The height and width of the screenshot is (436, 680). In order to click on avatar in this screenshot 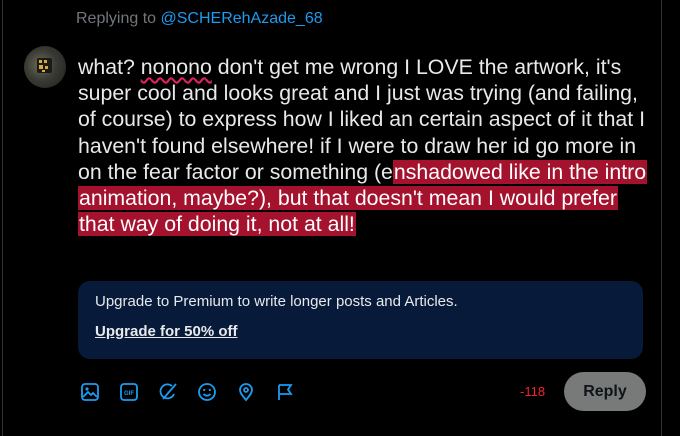, I will do `click(45, 67)`.